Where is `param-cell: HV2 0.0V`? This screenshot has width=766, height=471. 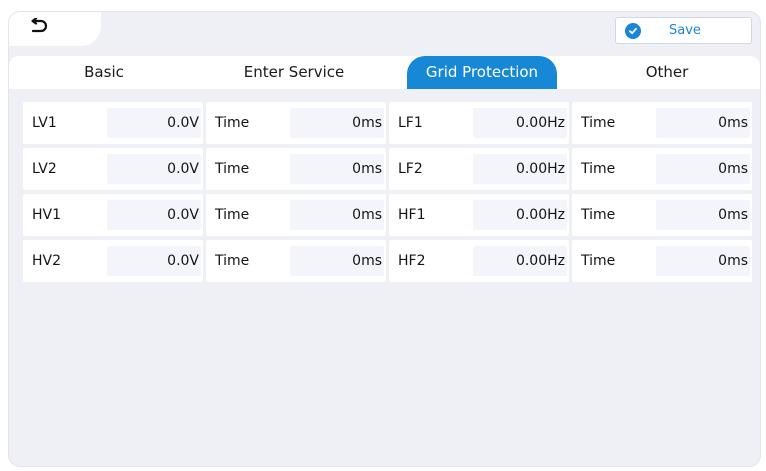 param-cell: HV2 0.0V is located at coordinates (113, 261).